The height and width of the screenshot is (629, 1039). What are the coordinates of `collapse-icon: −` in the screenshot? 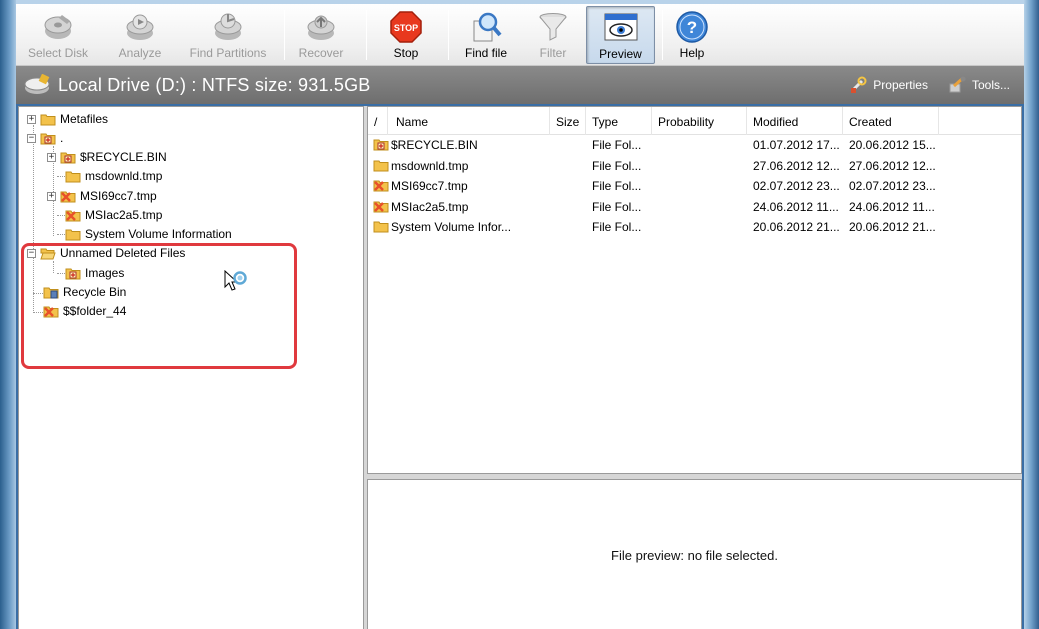 It's located at (31, 138).